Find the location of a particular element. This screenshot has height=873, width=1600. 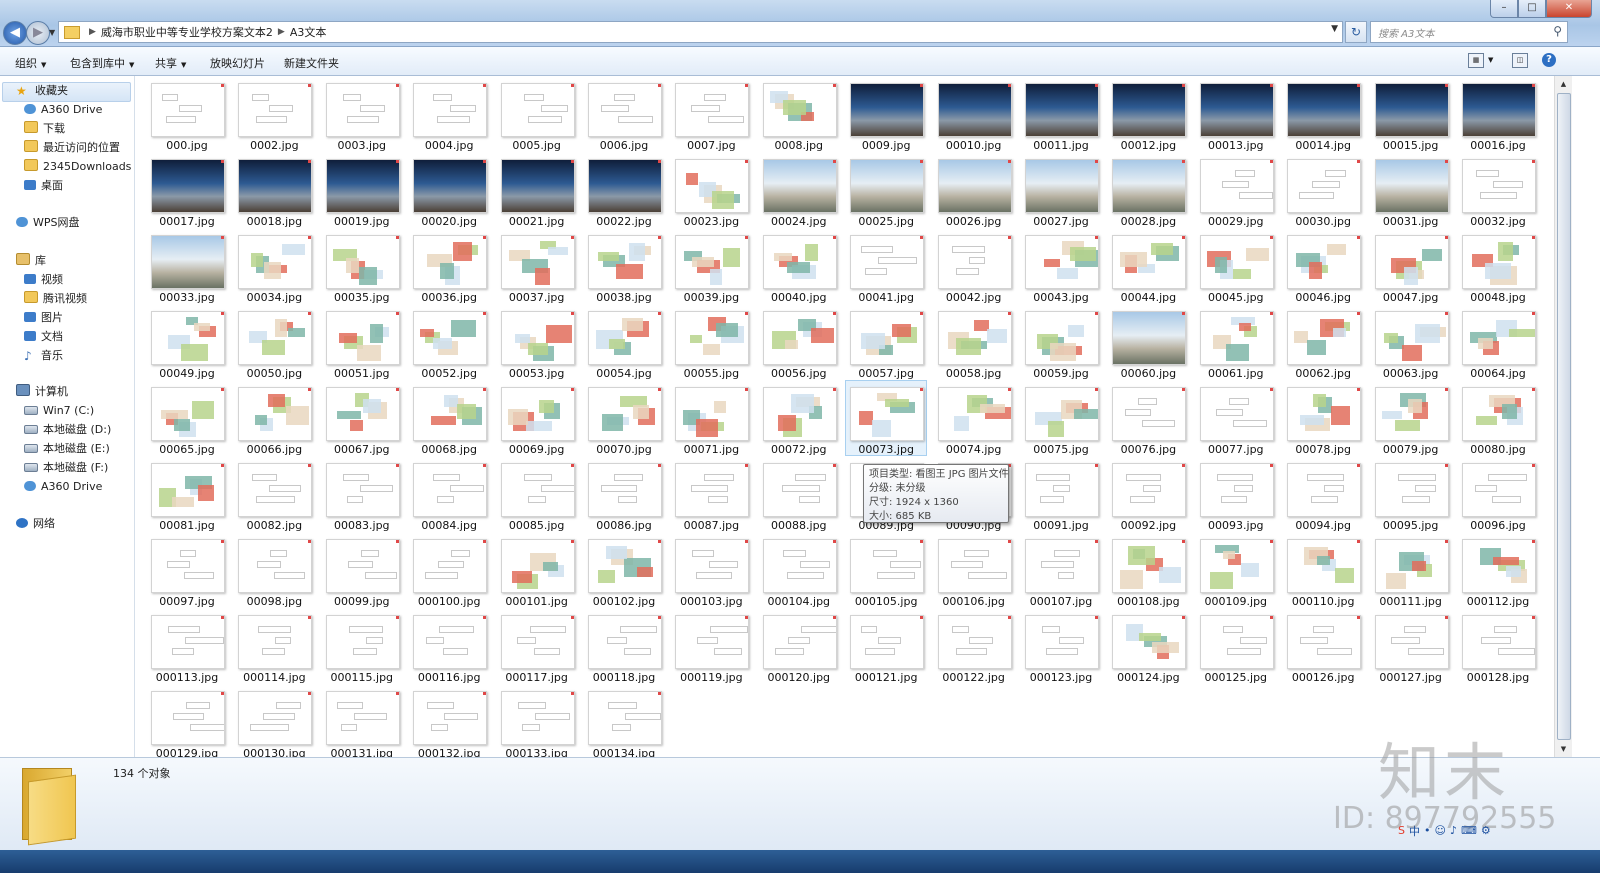

file-item: 000116.jpg is located at coordinates (449, 646).